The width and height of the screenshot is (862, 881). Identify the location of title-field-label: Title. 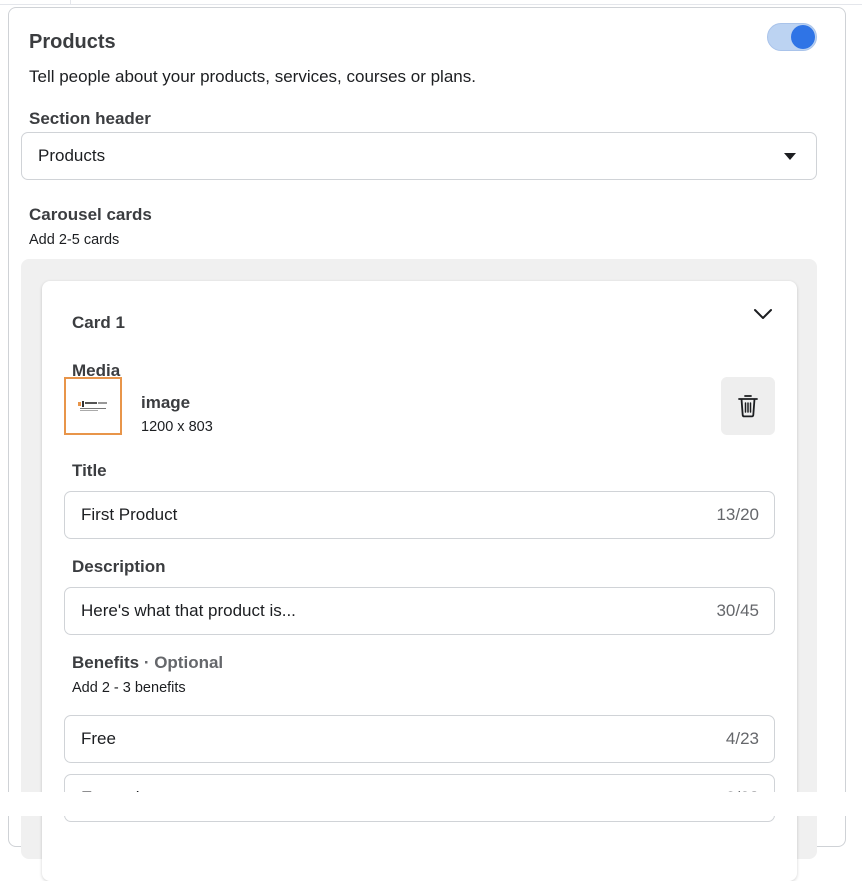
(89, 470).